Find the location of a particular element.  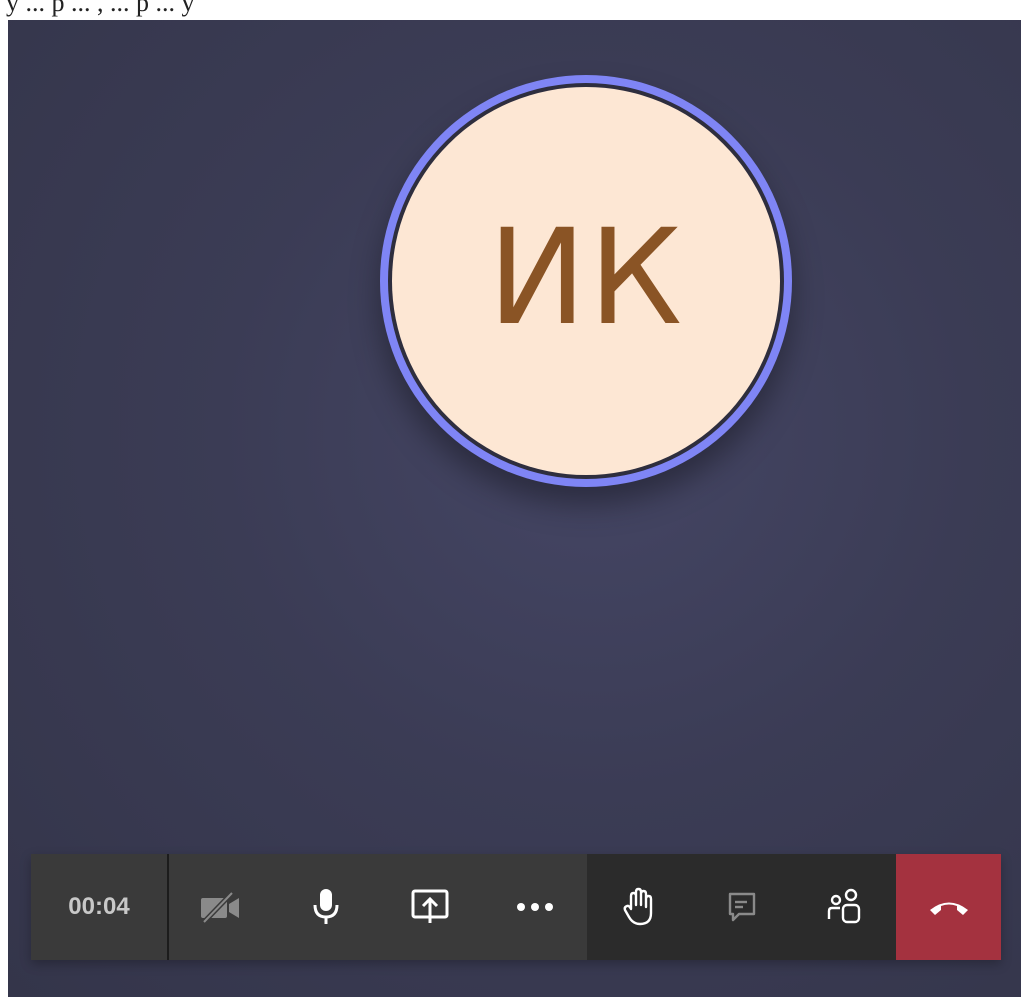

hang-up-button is located at coordinates (948, 907).